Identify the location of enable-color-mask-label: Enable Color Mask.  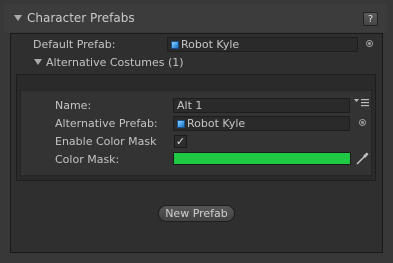
(106, 141).